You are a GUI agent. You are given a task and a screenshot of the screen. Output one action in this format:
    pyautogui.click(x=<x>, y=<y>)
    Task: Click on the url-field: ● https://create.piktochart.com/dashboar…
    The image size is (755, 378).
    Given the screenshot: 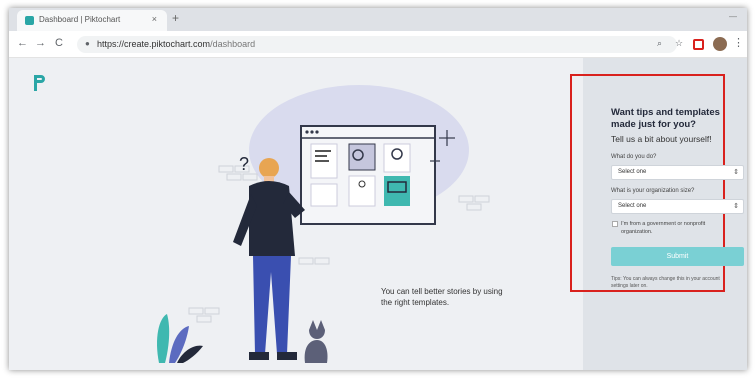 What is the action you would take?
    pyautogui.click(x=380, y=44)
    